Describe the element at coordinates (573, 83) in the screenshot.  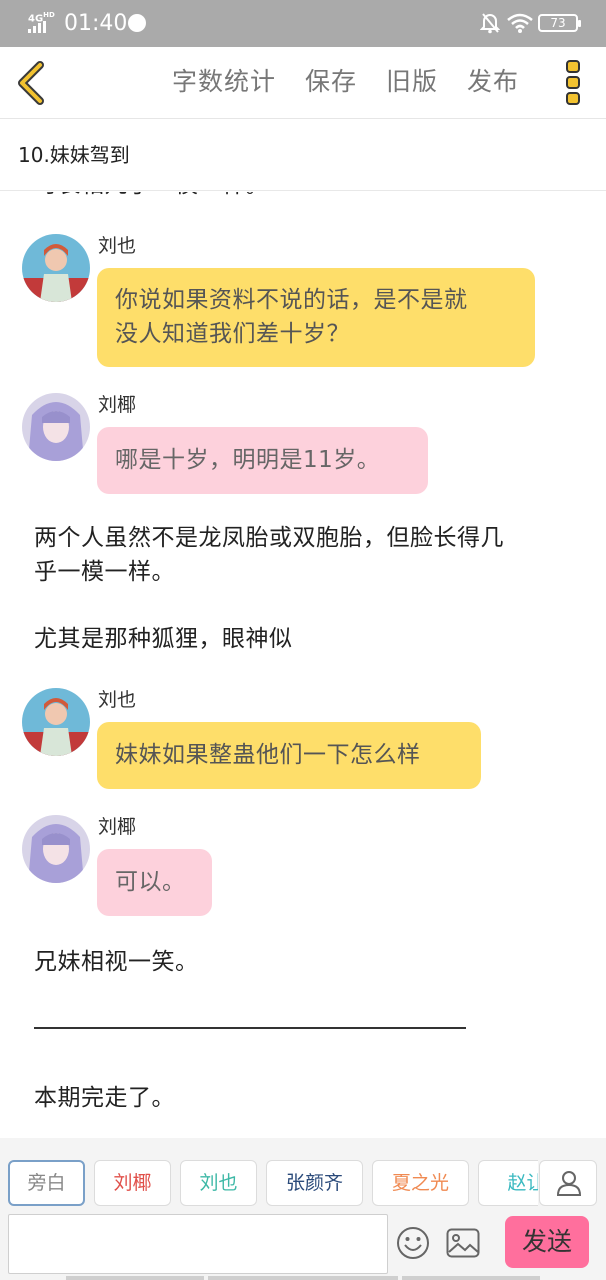
I see `more-dots-icon` at that location.